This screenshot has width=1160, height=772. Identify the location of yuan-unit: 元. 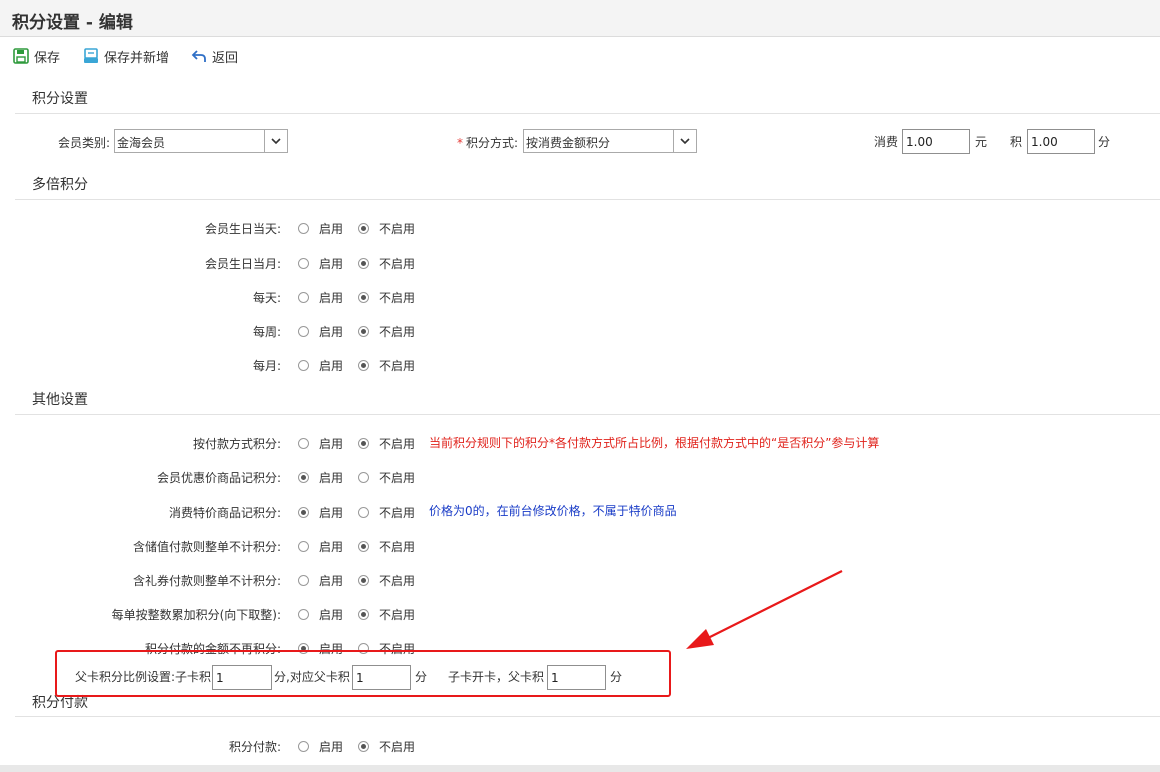
(981, 142).